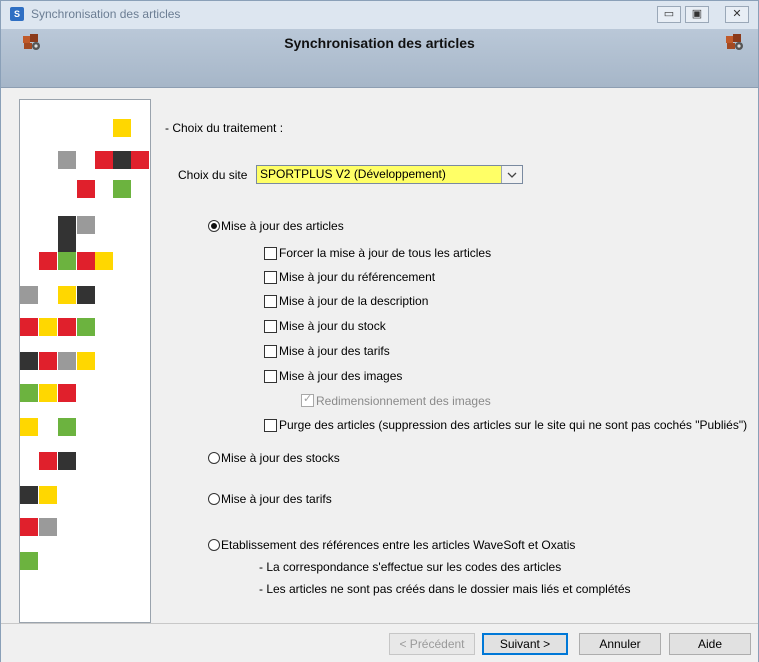  What do you see at coordinates (354, 301) in the screenshot?
I see `description-label: Mise à jour de la description` at bounding box center [354, 301].